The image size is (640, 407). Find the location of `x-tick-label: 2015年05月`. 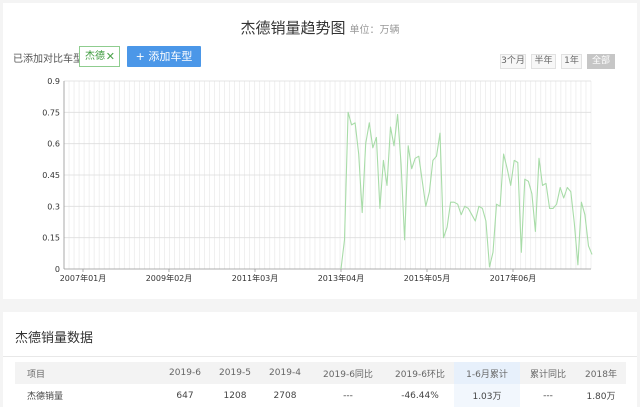

x-tick-label: 2015年05月 is located at coordinates (427, 278).